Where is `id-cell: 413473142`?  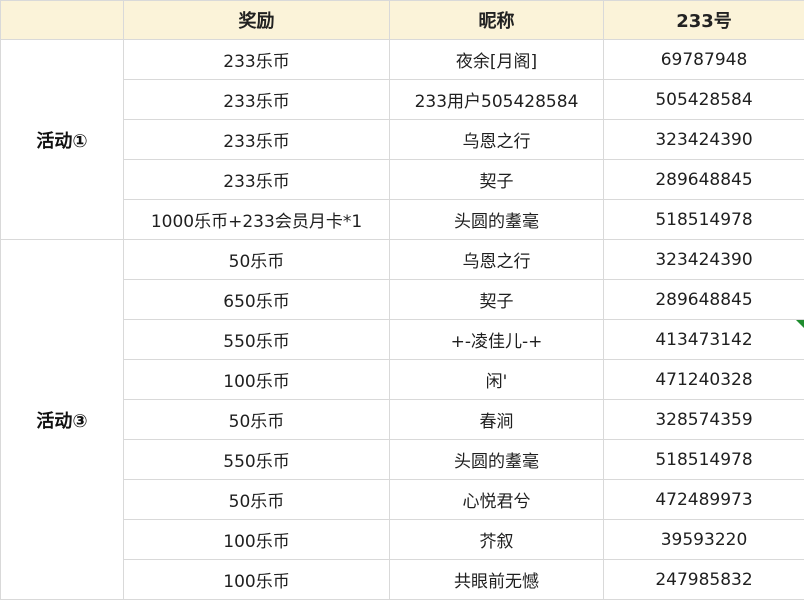
id-cell: 413473142 is located at coordinates (703, 339).